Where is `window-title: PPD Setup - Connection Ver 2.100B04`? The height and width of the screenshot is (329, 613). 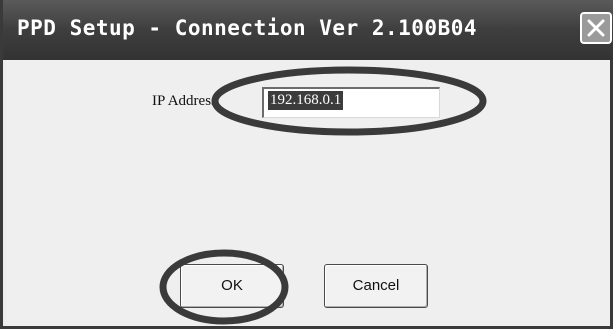 window-title: PPD Setup - Connection Ver 2.100B04 is located at coordinates (247, 28).